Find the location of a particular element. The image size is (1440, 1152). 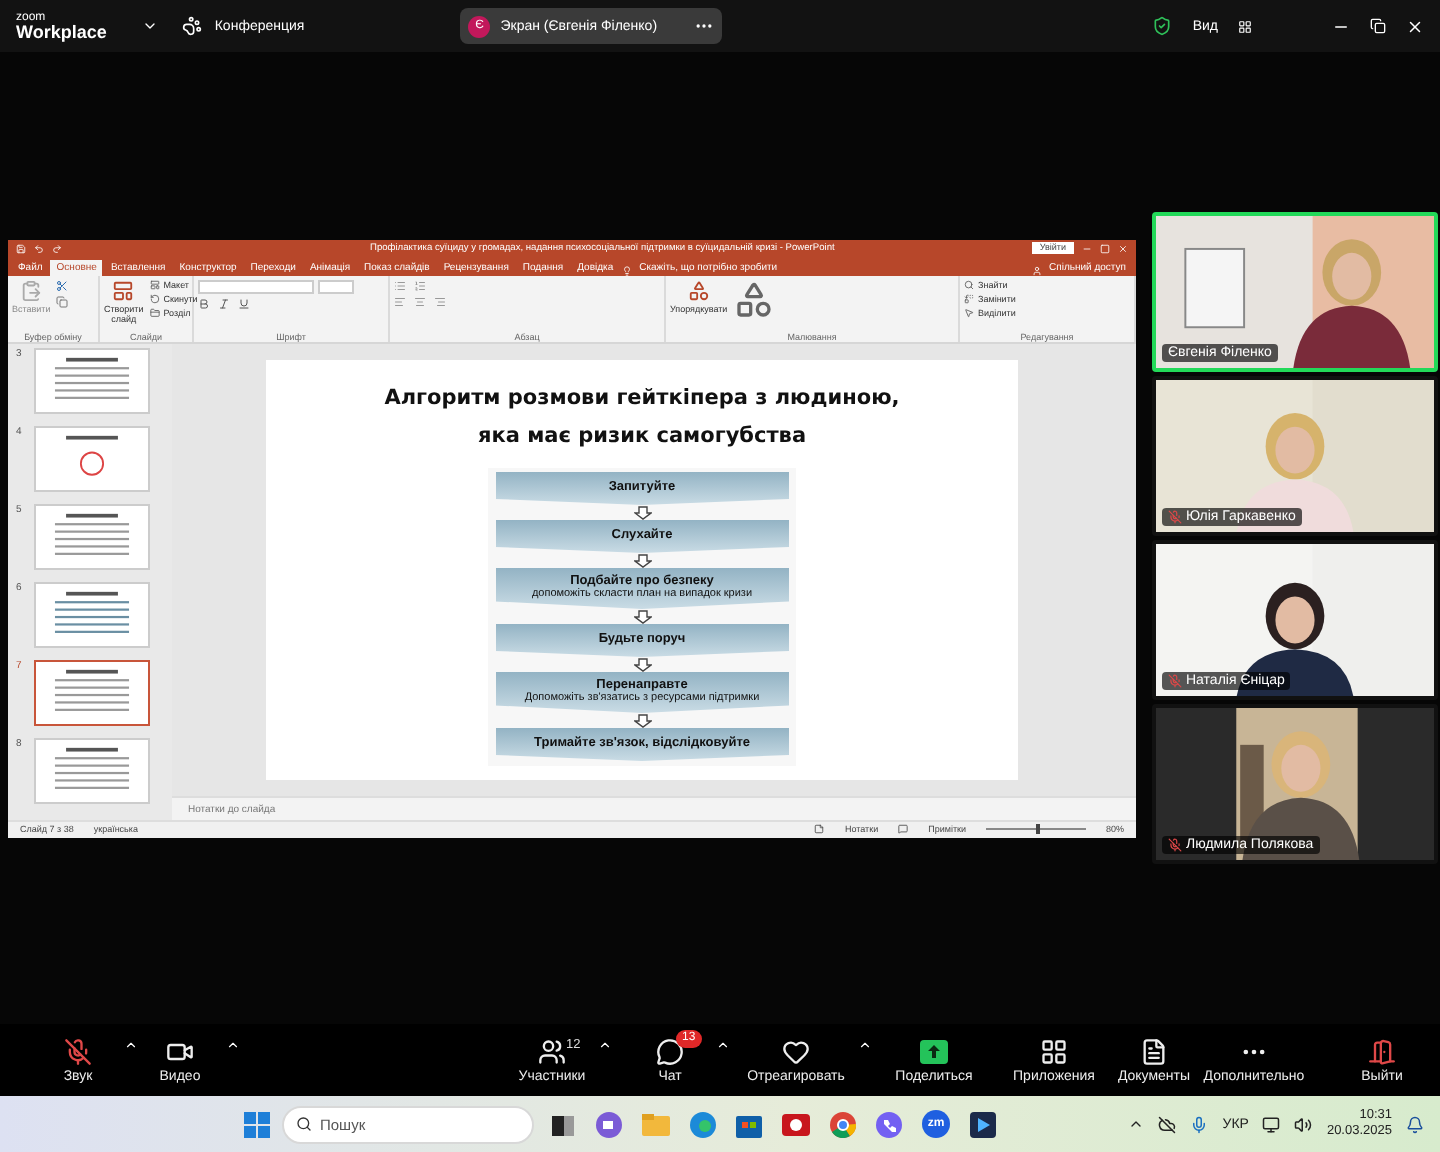

align-right-icon is located at coordinates (440, 301).